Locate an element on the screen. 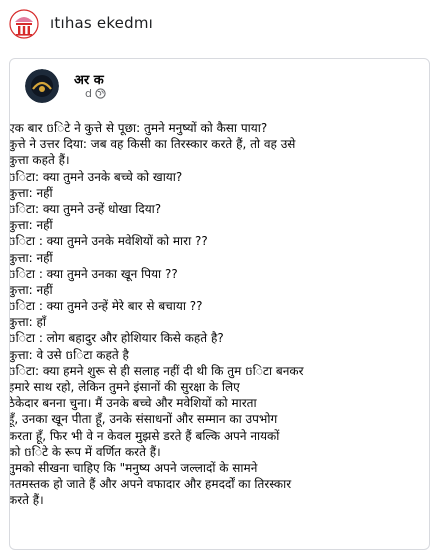 This screenshot has width=434, height=558. post-line: कुत्ता कहते हैं। is located at coordinates (39, 160).